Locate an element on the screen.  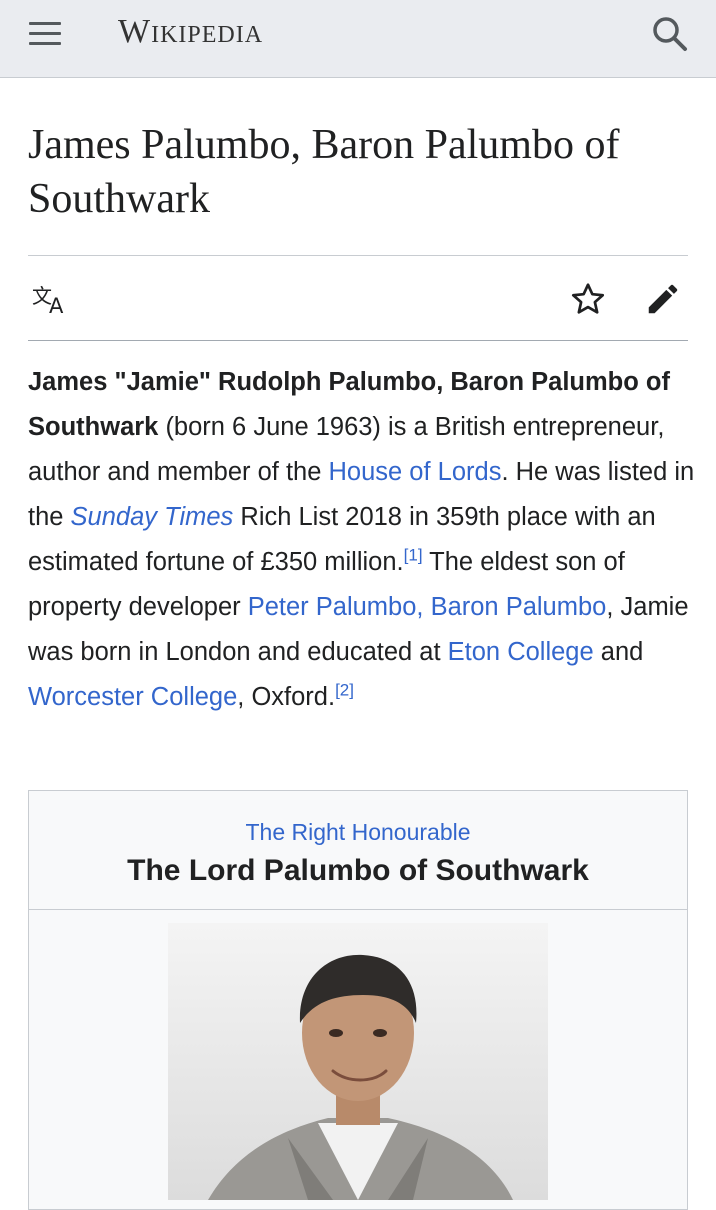
pencil-icon is located at coordinates (663, 299).